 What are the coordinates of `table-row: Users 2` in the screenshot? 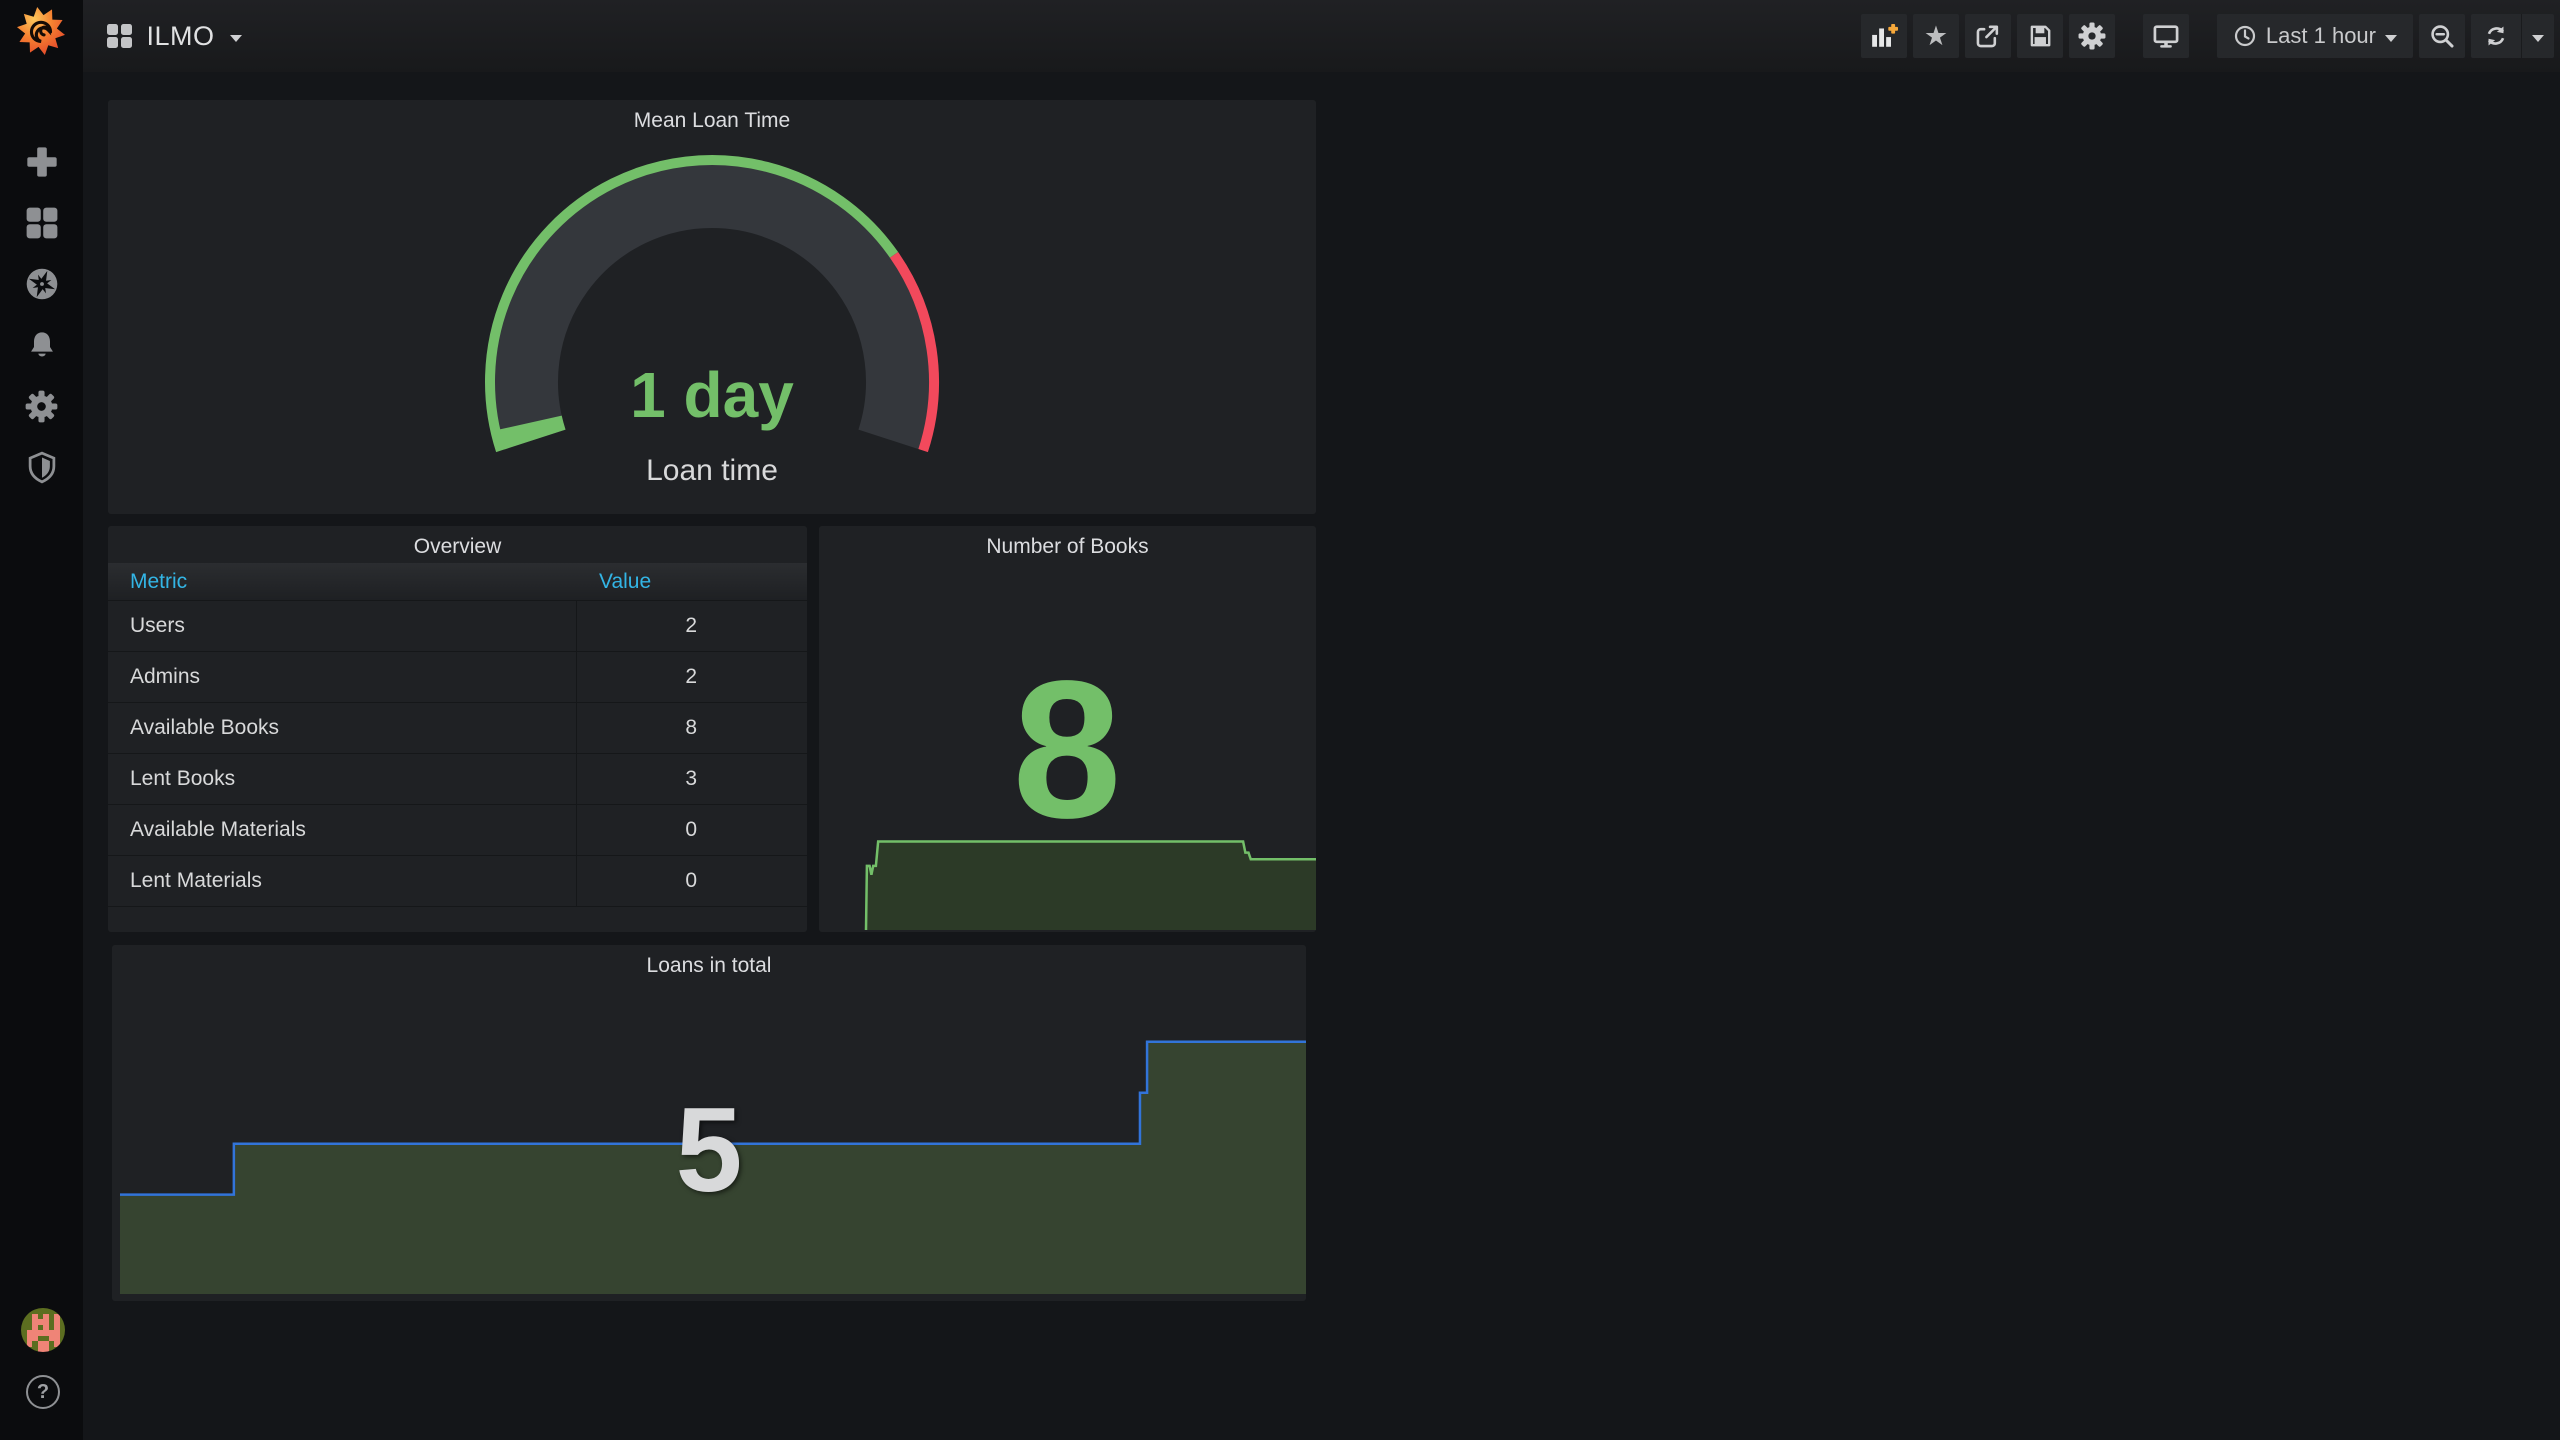 It's located at (457, 626).